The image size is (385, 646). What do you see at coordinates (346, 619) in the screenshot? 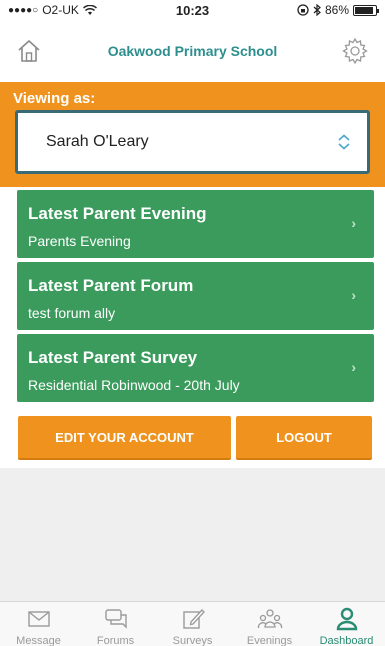
I see `user-icon` at bounding box center [346, 619].